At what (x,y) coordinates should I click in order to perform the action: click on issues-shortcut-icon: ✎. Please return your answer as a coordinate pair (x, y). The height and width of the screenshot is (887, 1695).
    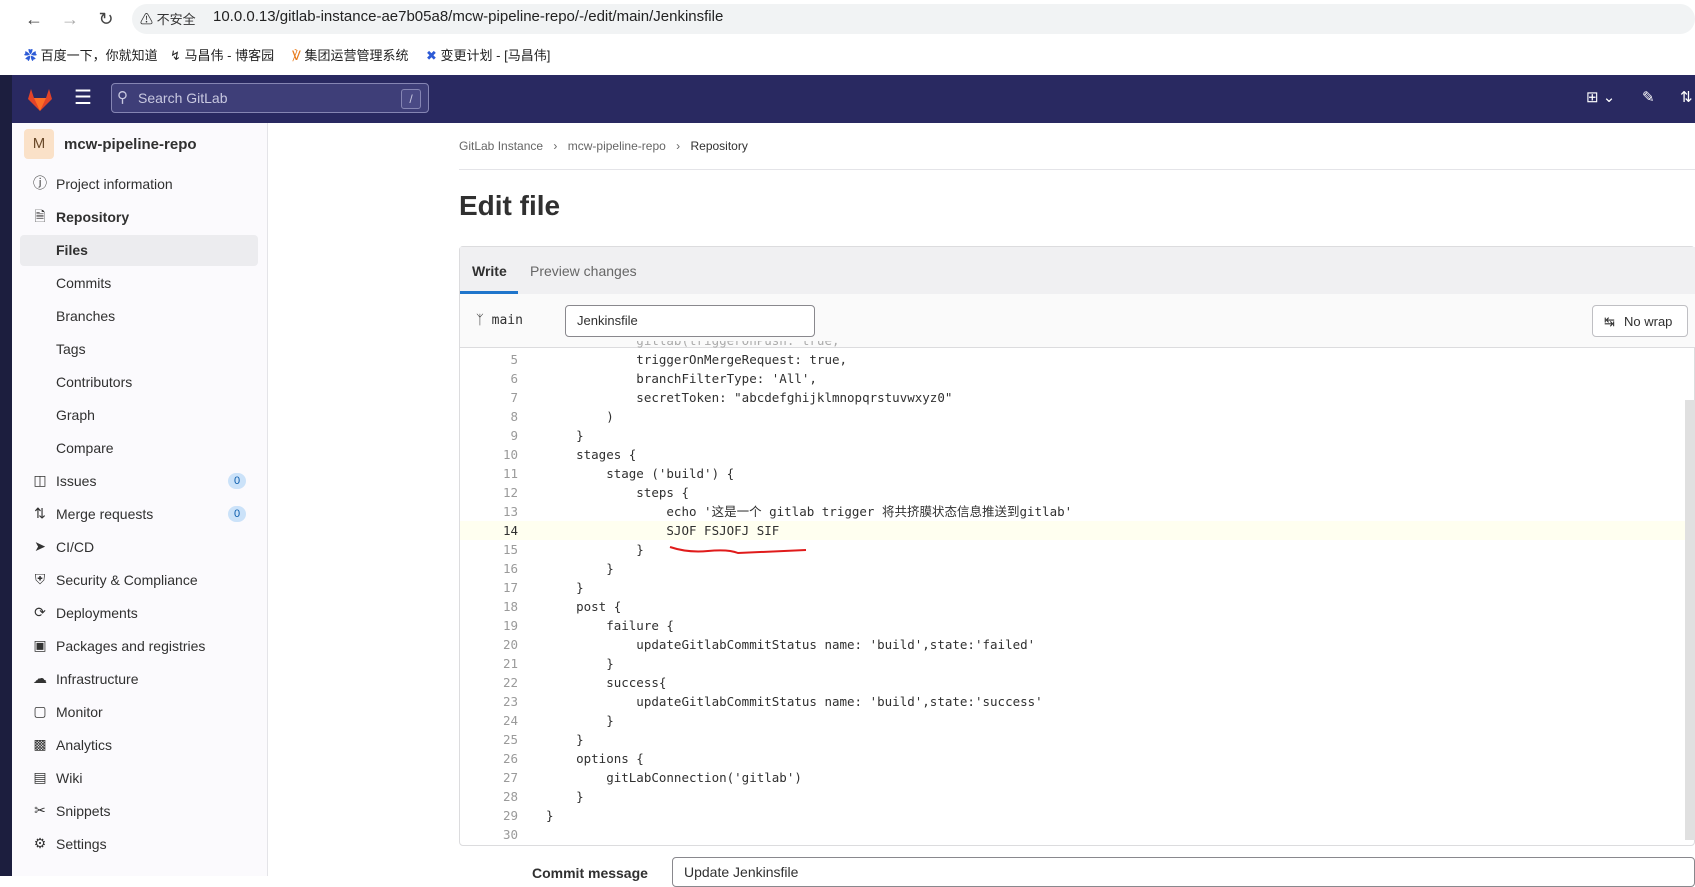
    Looking at the image, I should click on (1648, 97).